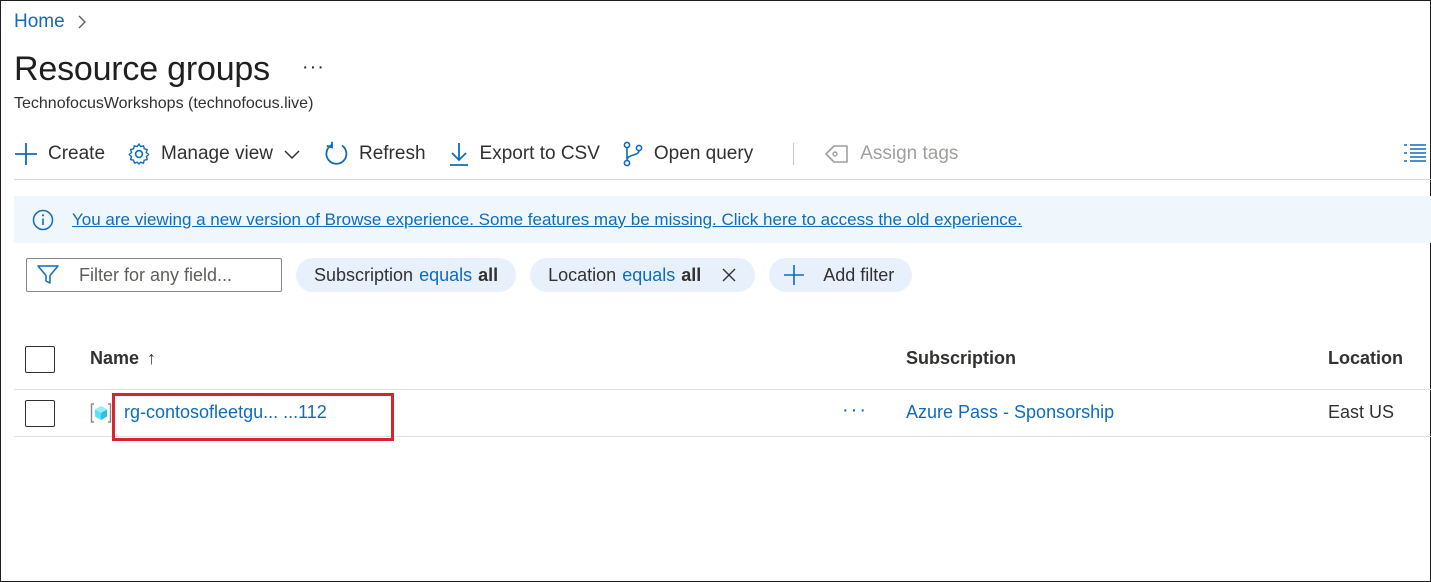 The image size is (1431, 582). Describe the element at coordinates (909, 153) in the screenshot. I see `assign-tags-label: Assign tags` at that location.